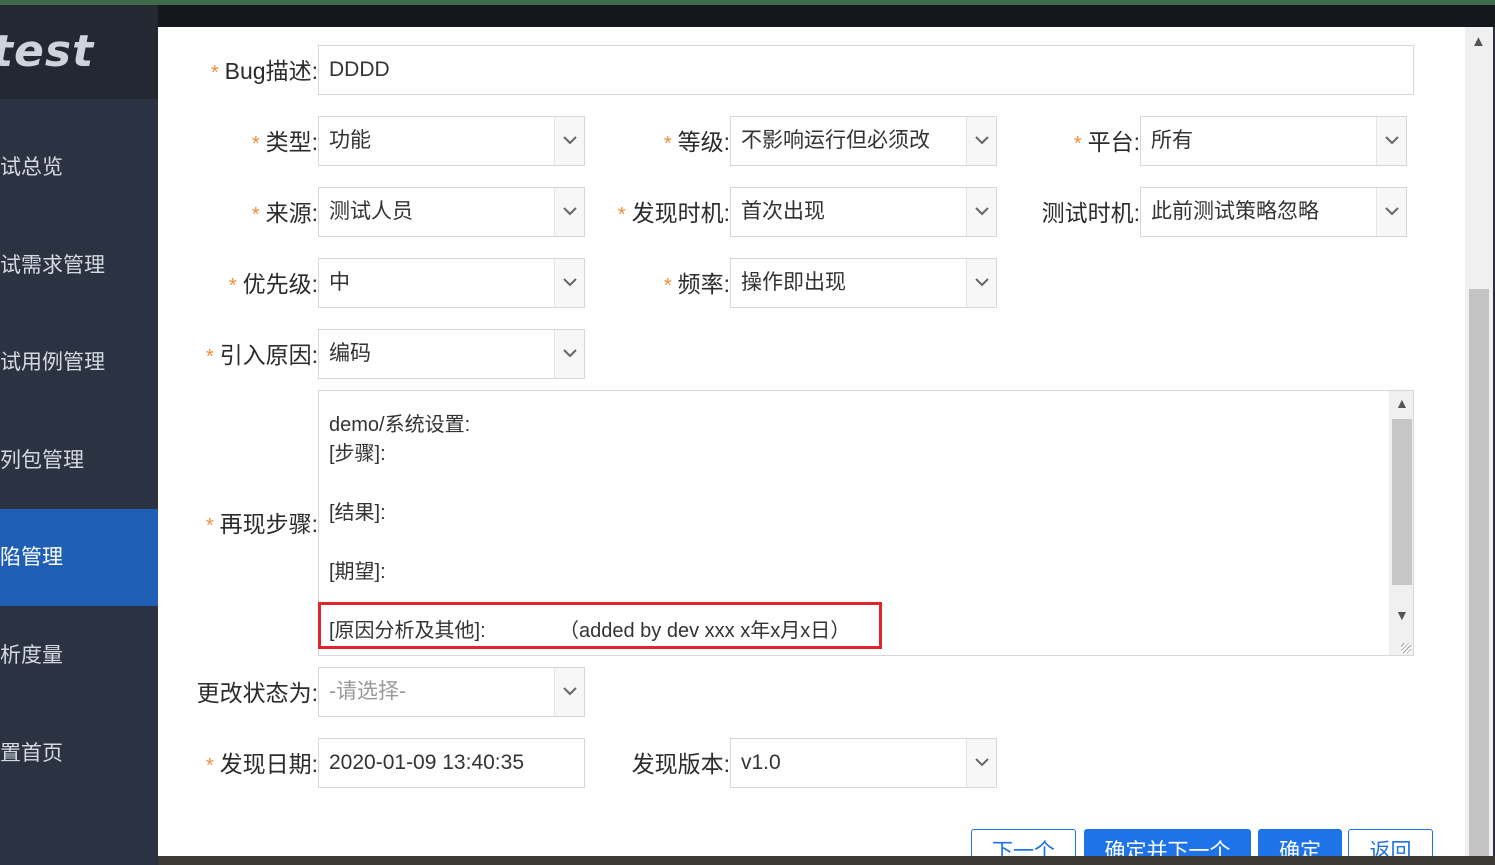 The width and height of the screenshot is (1495, 865). Describe the element at coordinates (826, 860) in the screenshot. I see `bottom-bar` at that location.